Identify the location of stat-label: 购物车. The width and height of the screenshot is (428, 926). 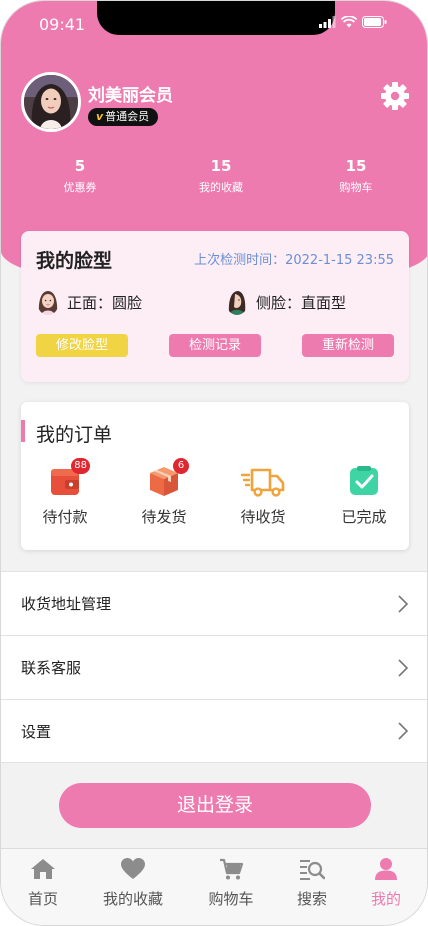
(356, 187).